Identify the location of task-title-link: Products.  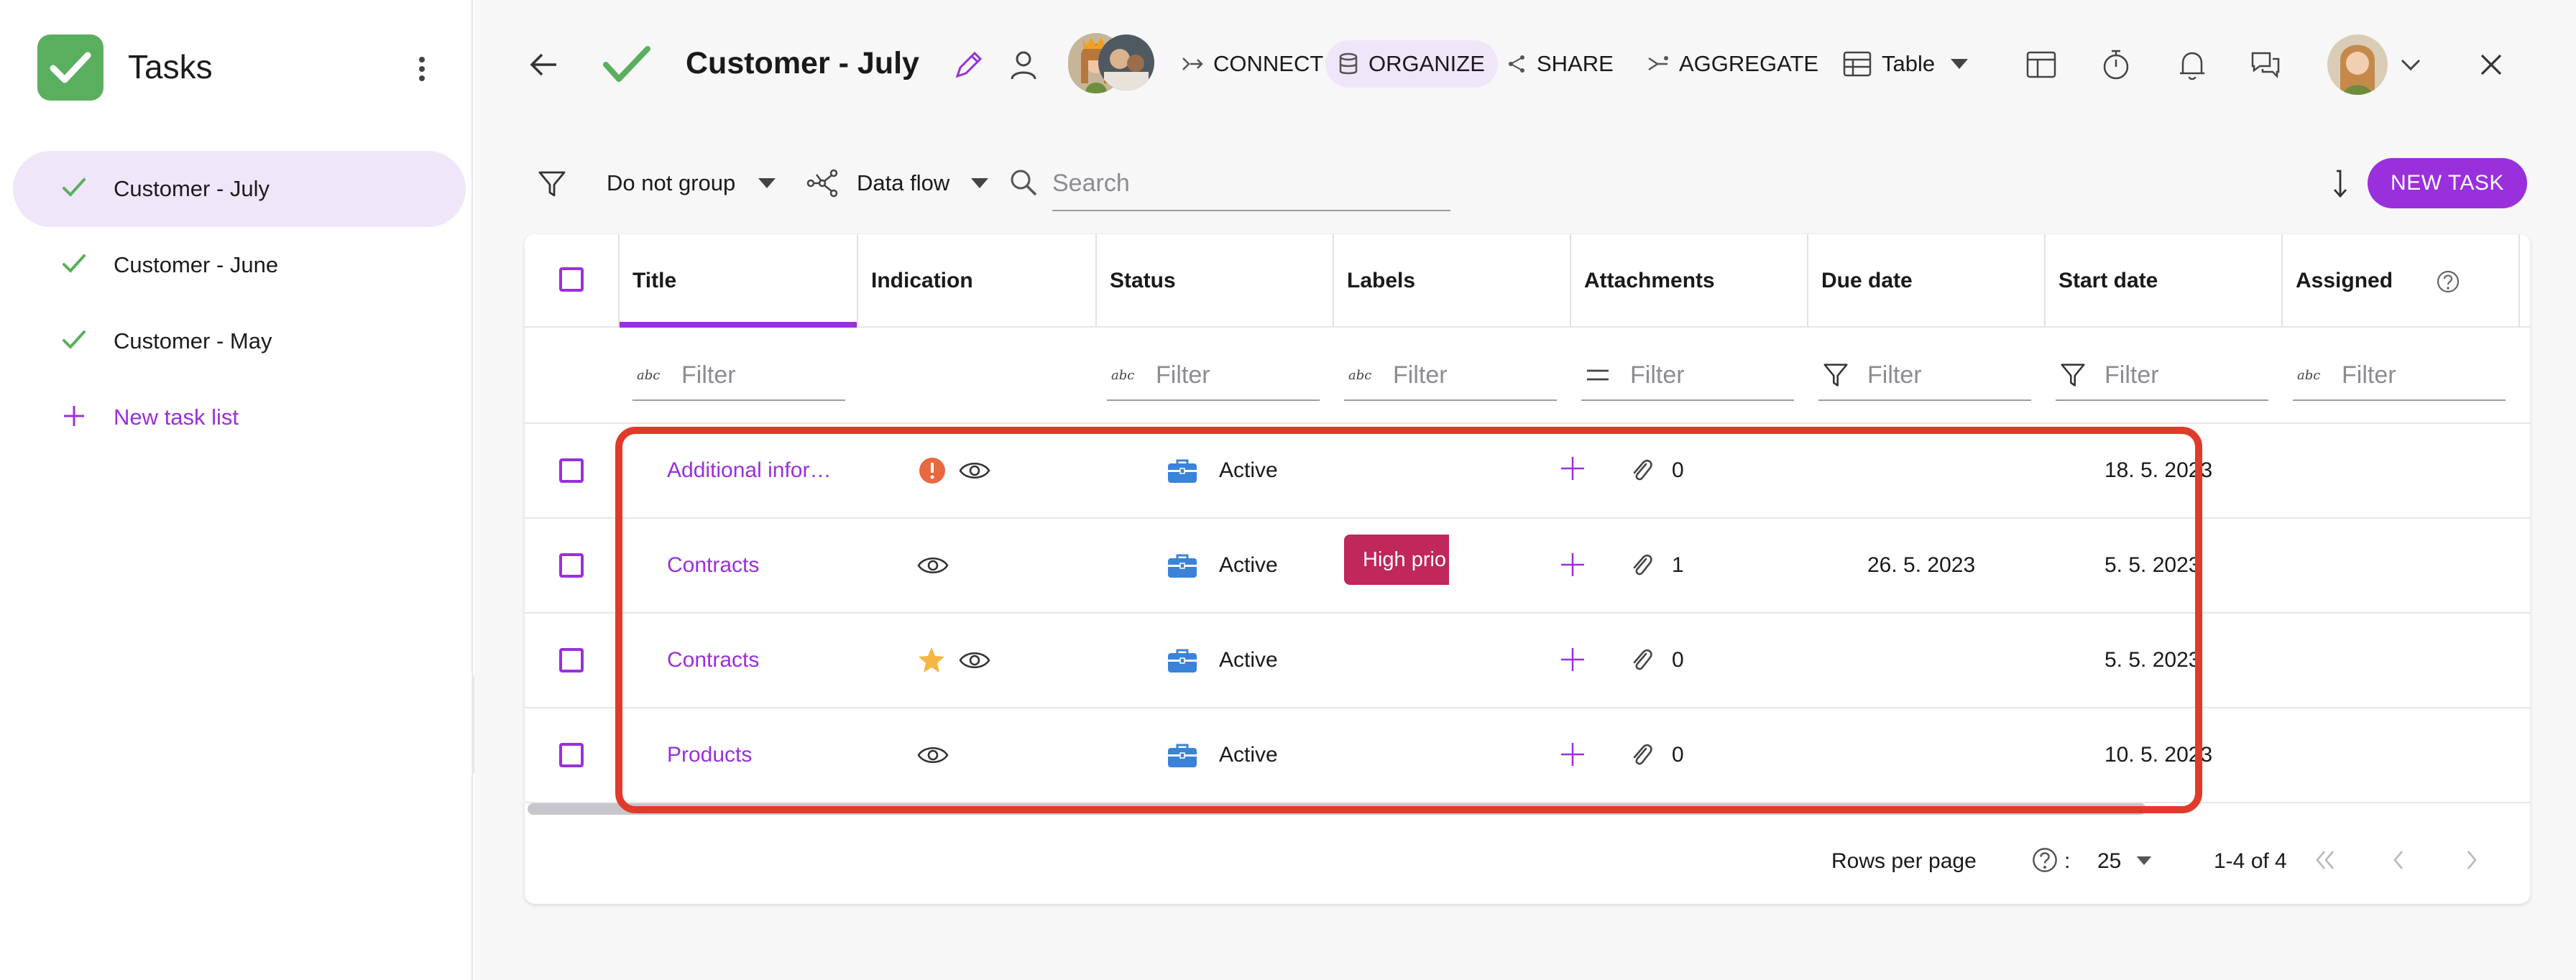
(757, 755).